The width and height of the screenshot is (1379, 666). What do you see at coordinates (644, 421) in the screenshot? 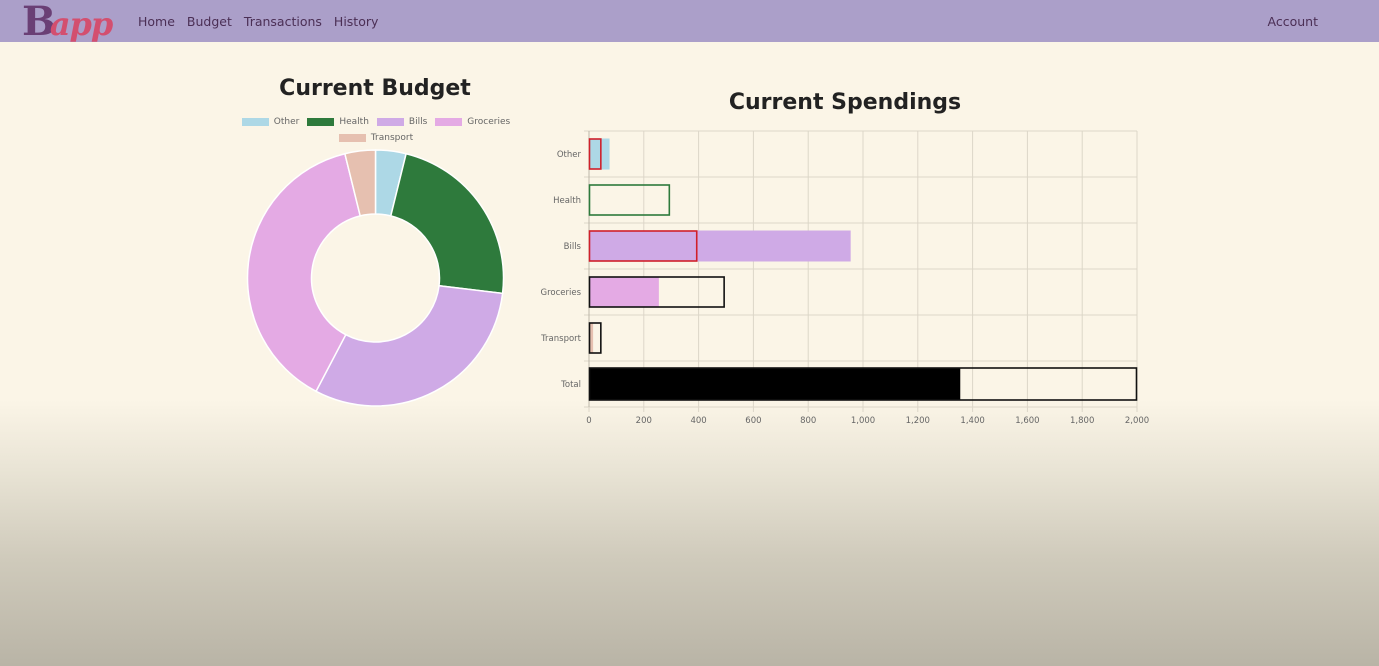
I see `x-tick-label: 200` at bounding box center [644, 421].